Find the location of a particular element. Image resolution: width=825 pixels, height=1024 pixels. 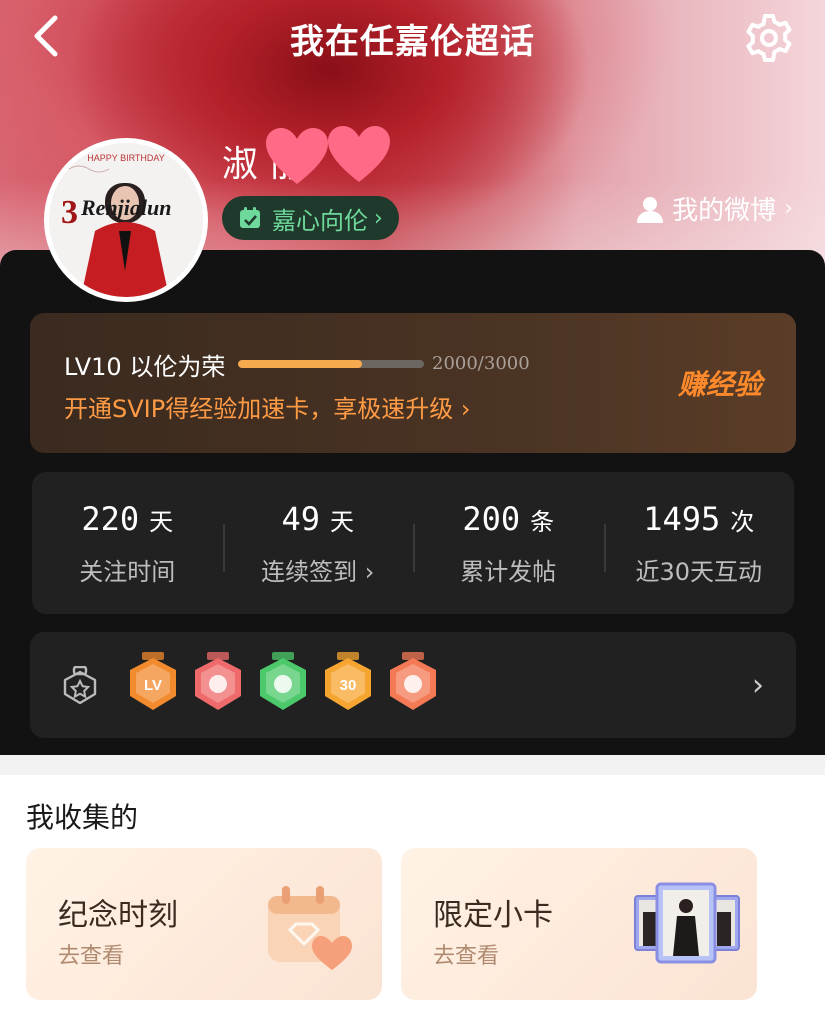

card-title: 纪念时刻 is located at coordinates (118, 915).